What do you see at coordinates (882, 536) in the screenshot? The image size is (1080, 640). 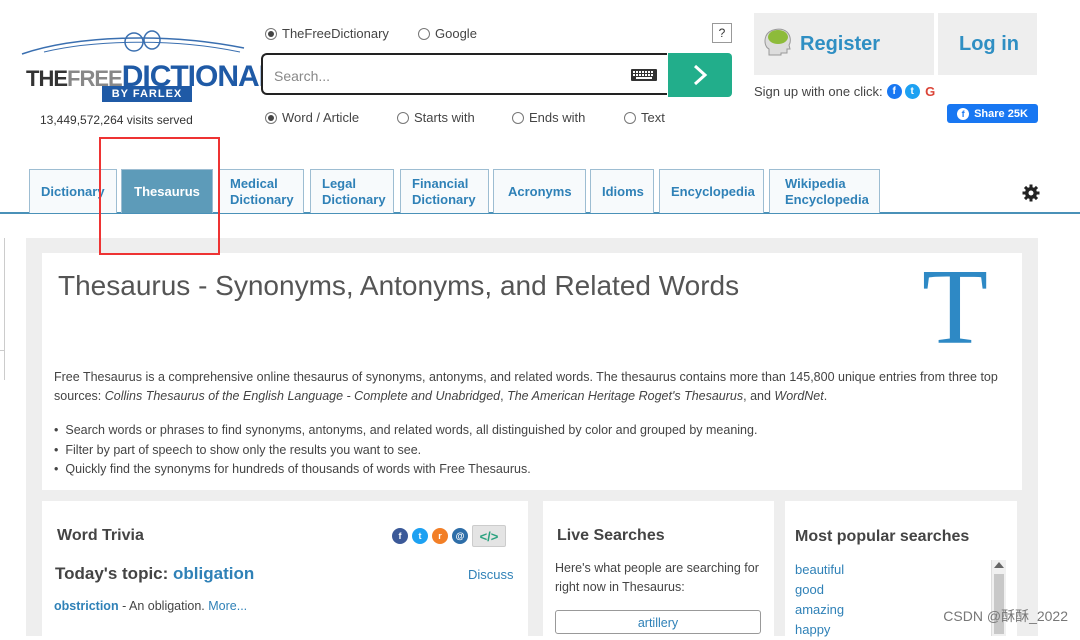 I see `popular-searches-heading: Most popular searches` at bounding box center [882, 536].